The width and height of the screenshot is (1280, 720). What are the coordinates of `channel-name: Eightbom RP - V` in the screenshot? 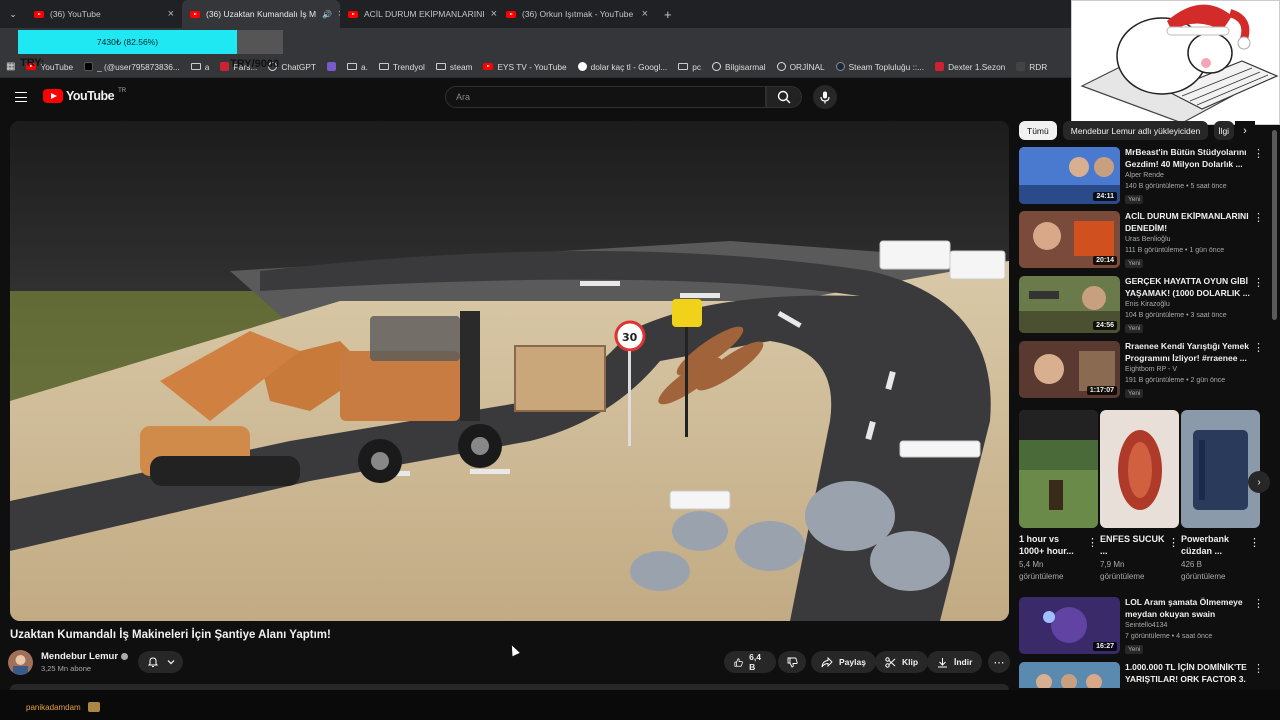 It's located at (1151, 369).